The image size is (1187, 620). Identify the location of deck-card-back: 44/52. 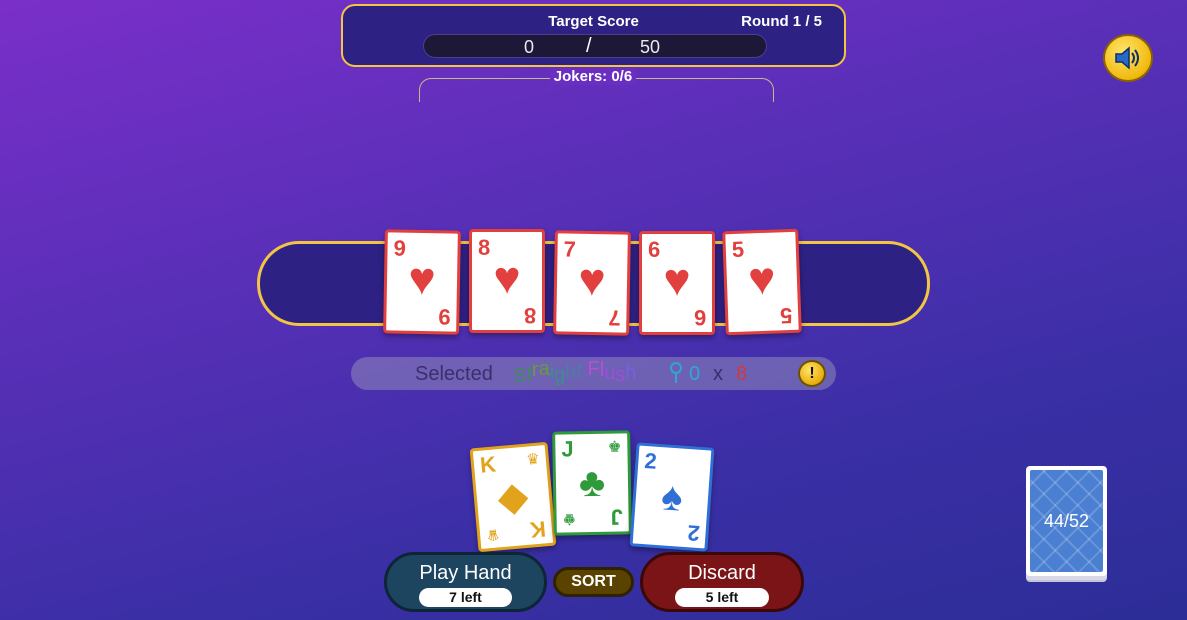
(1066, 521).